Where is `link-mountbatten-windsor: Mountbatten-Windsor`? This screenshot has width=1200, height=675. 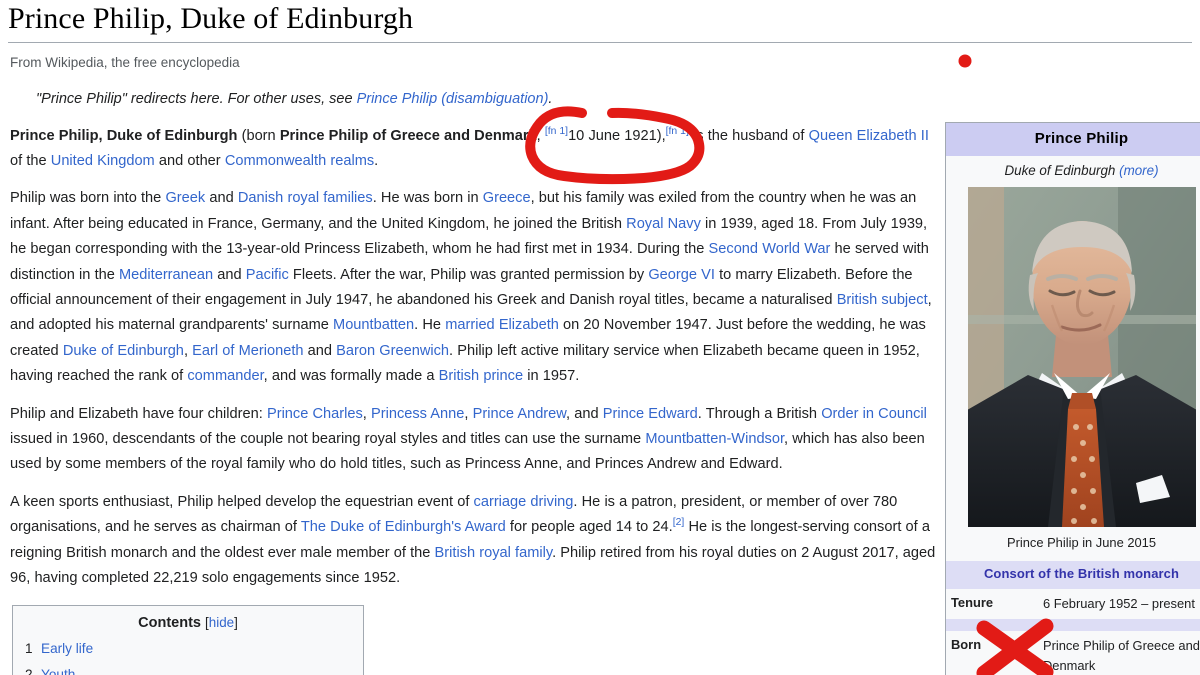 link-mountbatten-windsor: Mountbatten-Windsor is located at coordinates (714, 439).